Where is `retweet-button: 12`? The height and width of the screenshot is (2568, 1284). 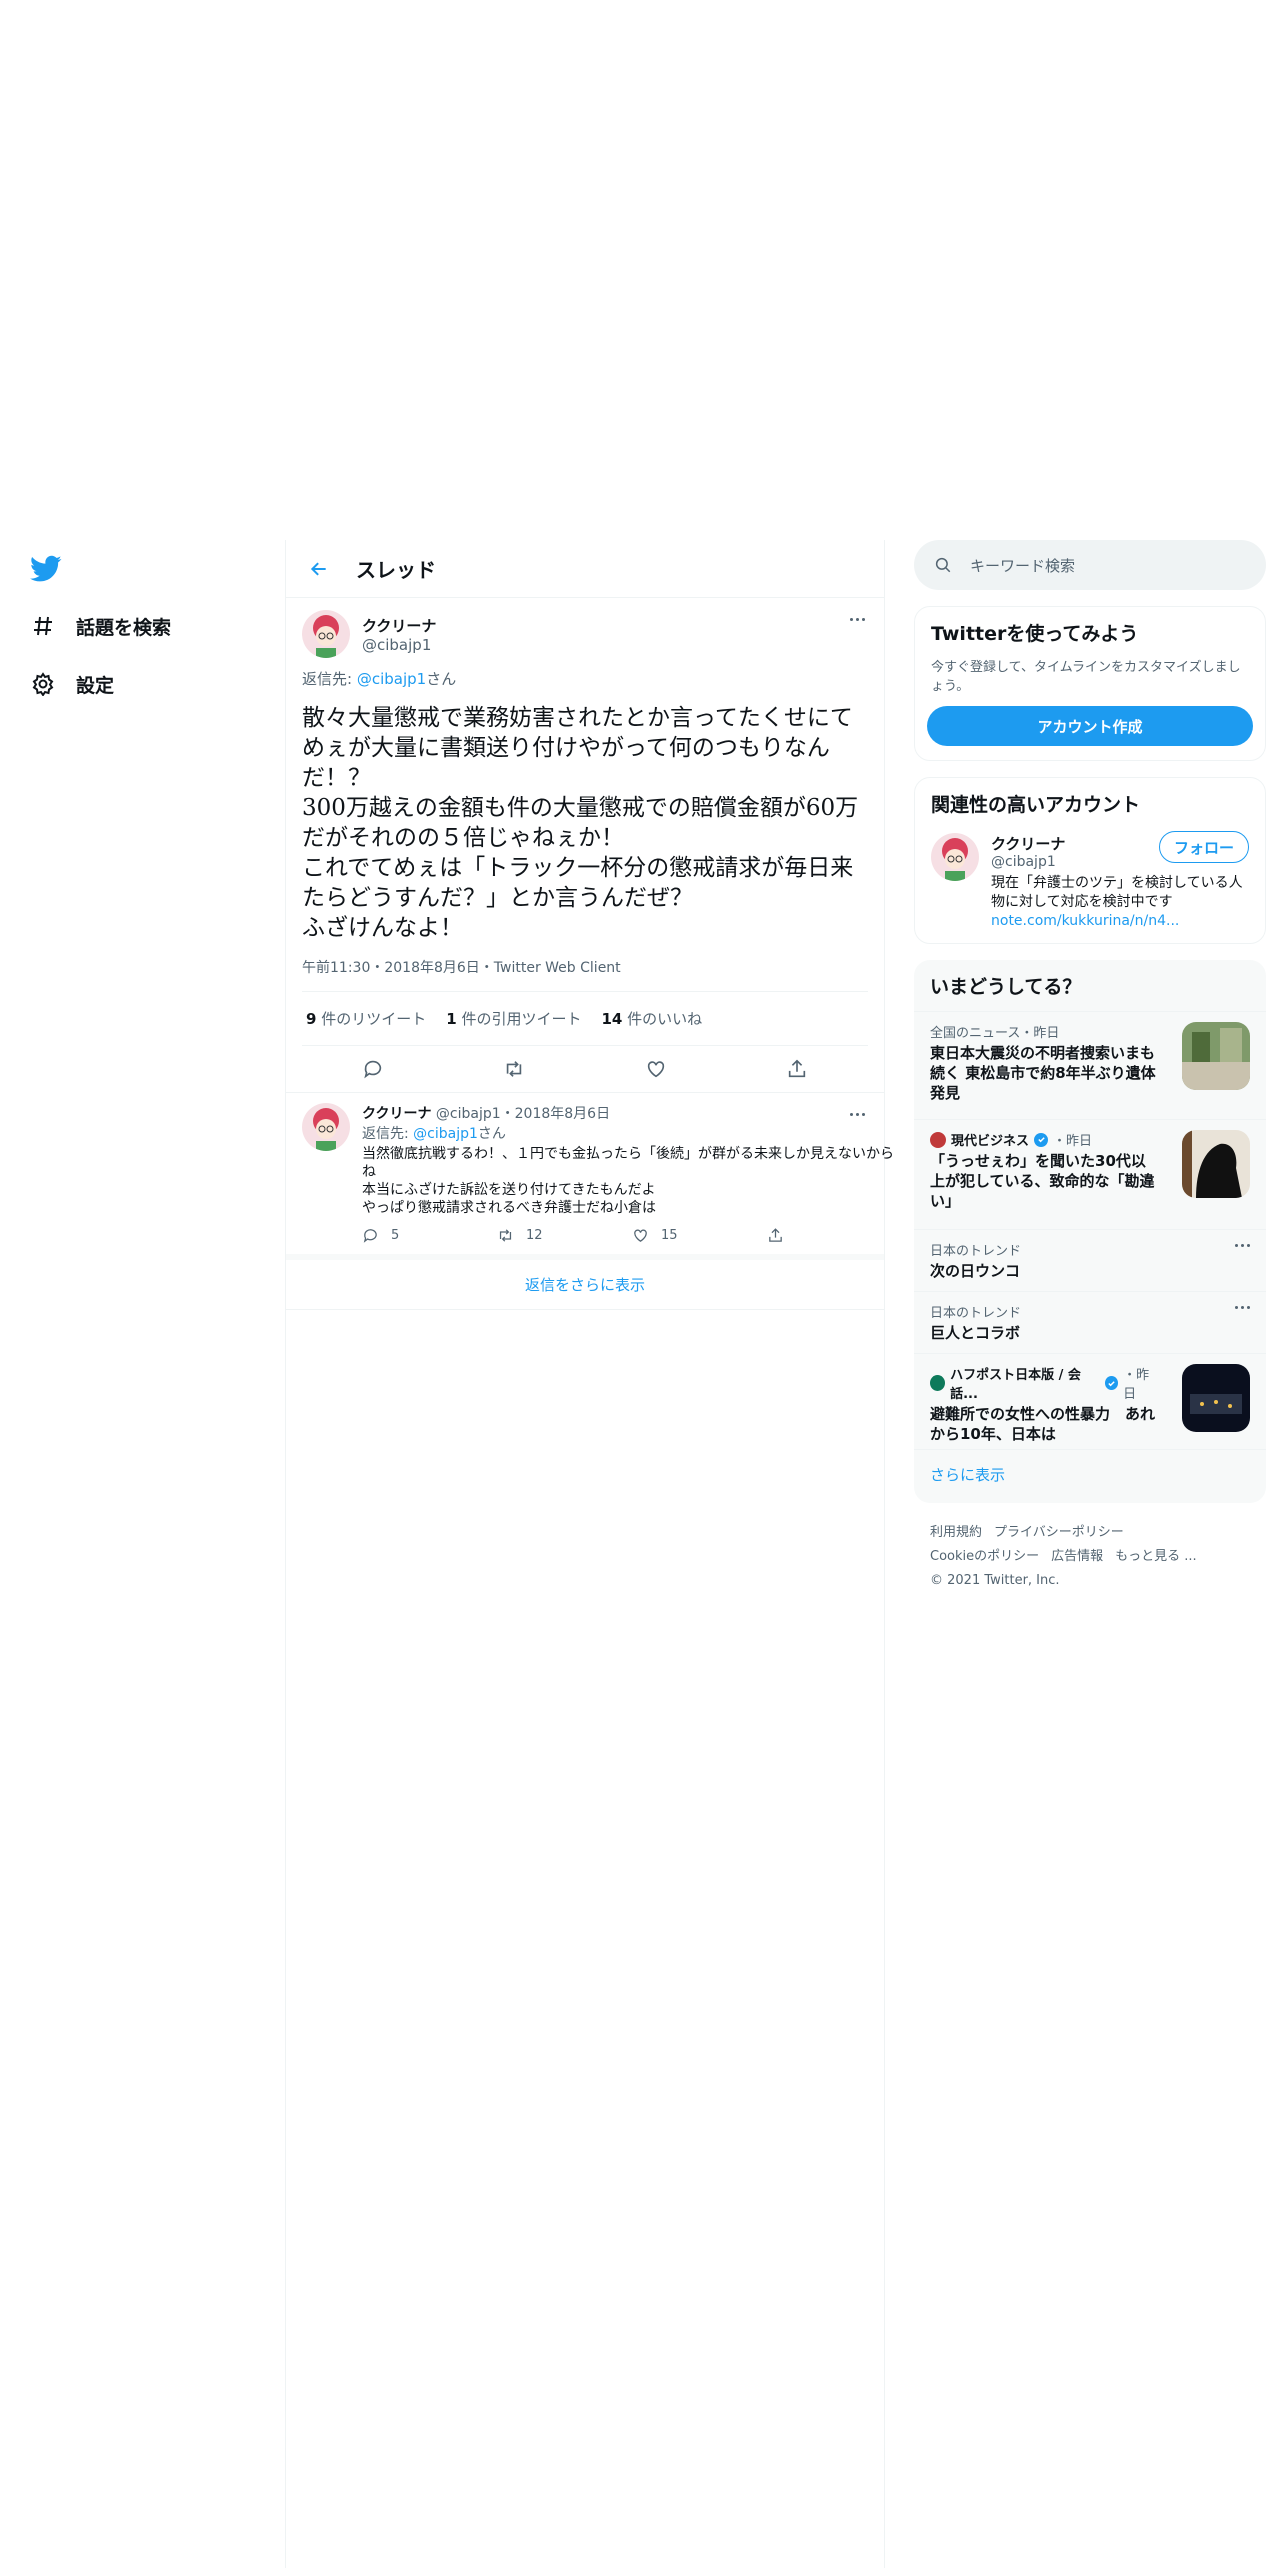 retweet-button: 12 is located at coordinates (564, 1235).